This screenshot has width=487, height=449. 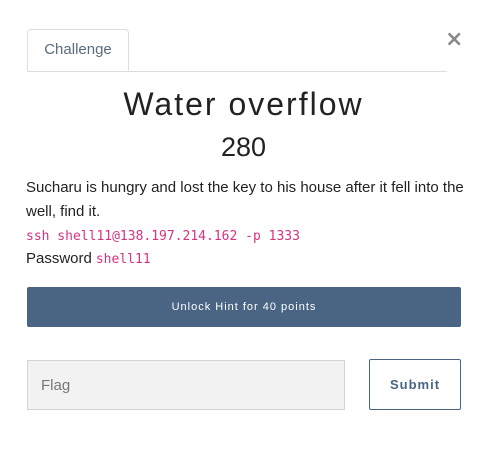 I want to click on password-line: Password shell11, so click(x=88, y=259).